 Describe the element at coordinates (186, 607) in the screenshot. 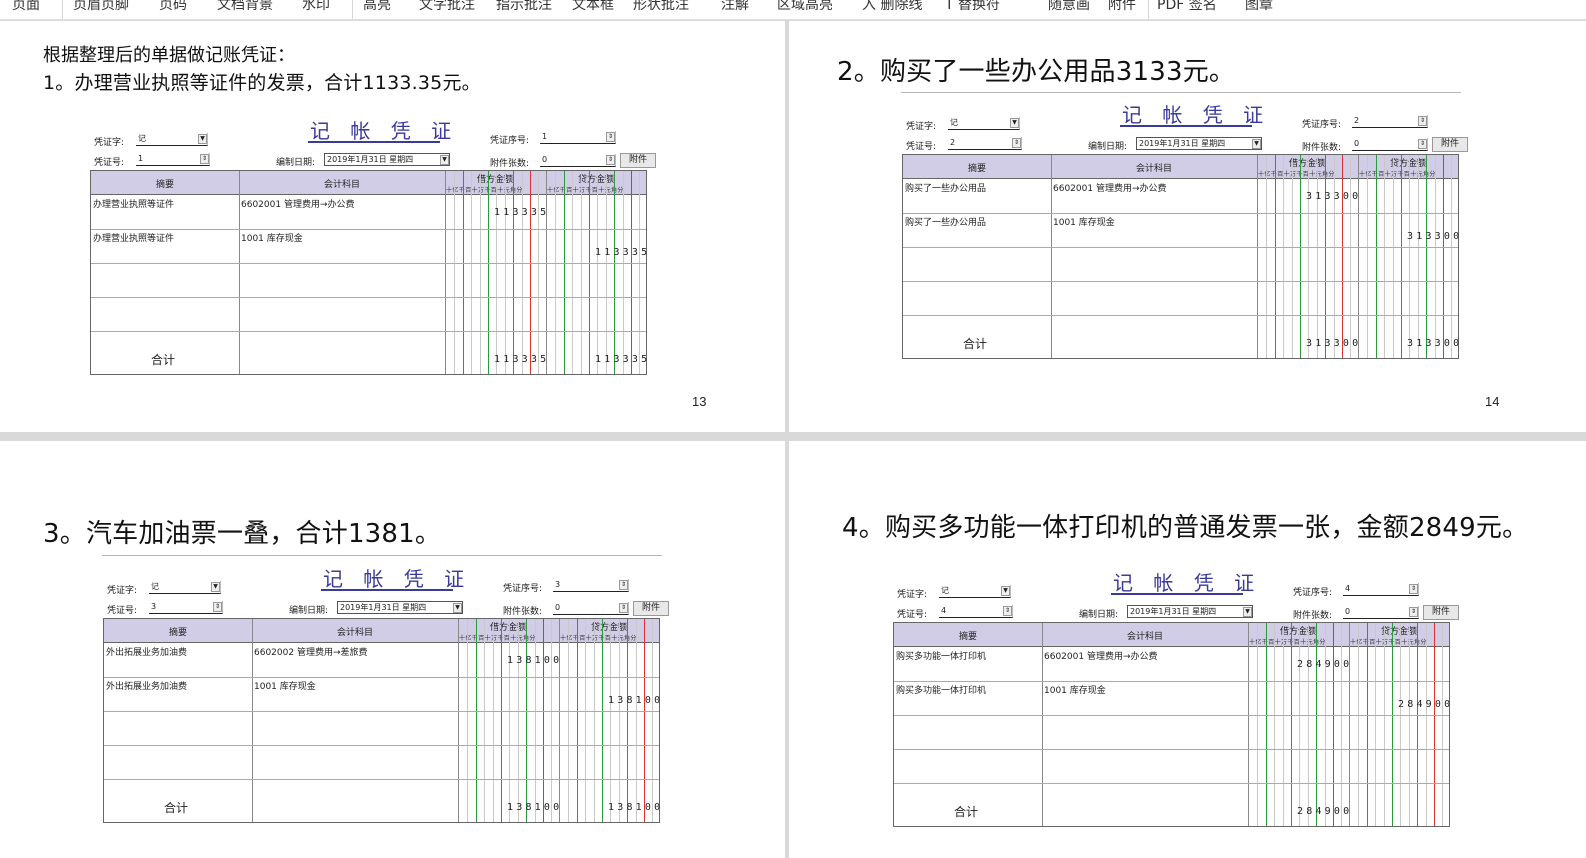

I see `voucher-no-field: 3 ⇕` at that location.